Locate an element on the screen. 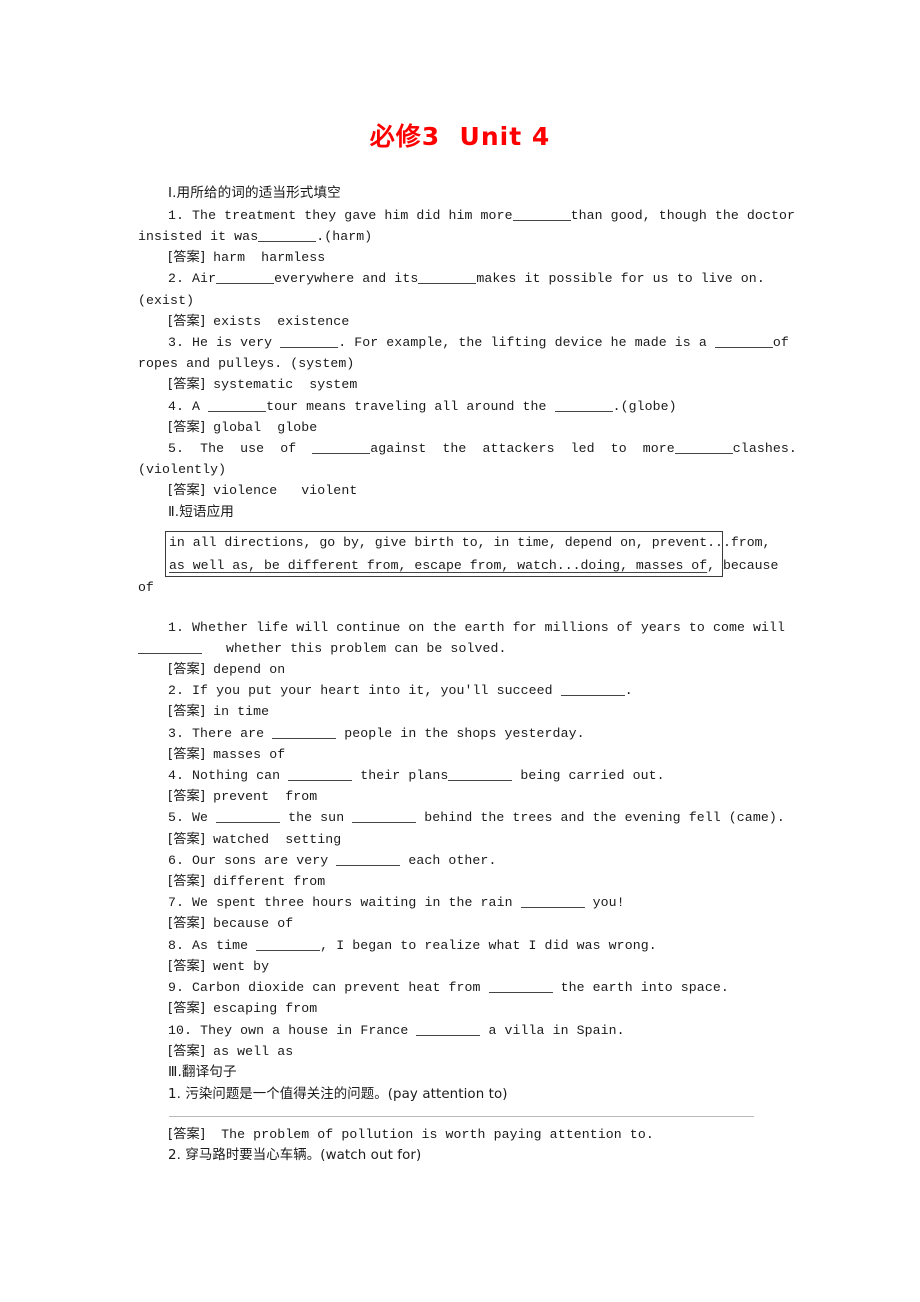 The image size is (920, 1302). section-2-answer-7: [答案] because of is located at coordinates (474, 923).